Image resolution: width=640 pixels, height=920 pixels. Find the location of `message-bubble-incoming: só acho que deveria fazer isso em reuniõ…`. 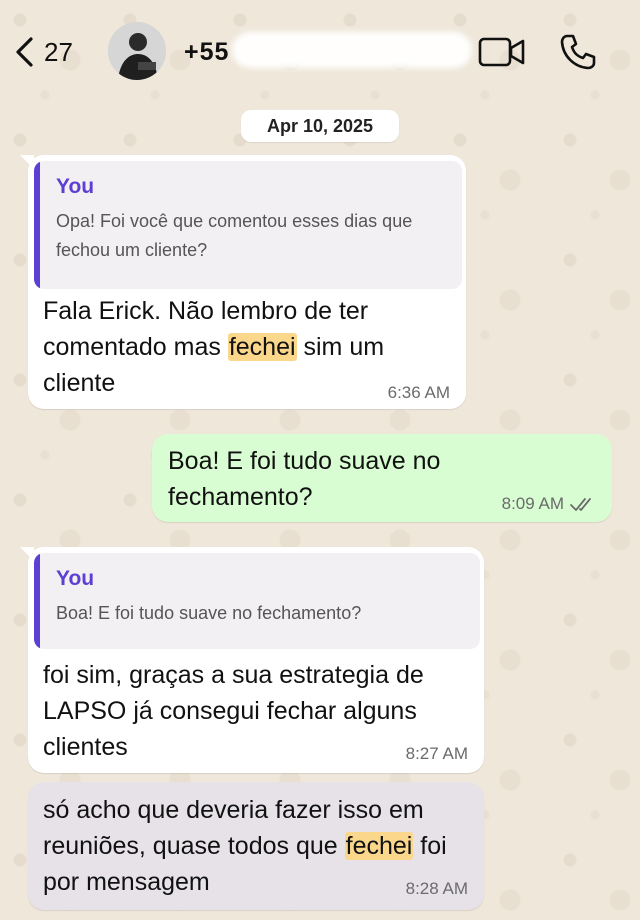

message-bubble-incoming: só acho que deveria fazer isso em reuniõ… is located at coordinates (256, 846).